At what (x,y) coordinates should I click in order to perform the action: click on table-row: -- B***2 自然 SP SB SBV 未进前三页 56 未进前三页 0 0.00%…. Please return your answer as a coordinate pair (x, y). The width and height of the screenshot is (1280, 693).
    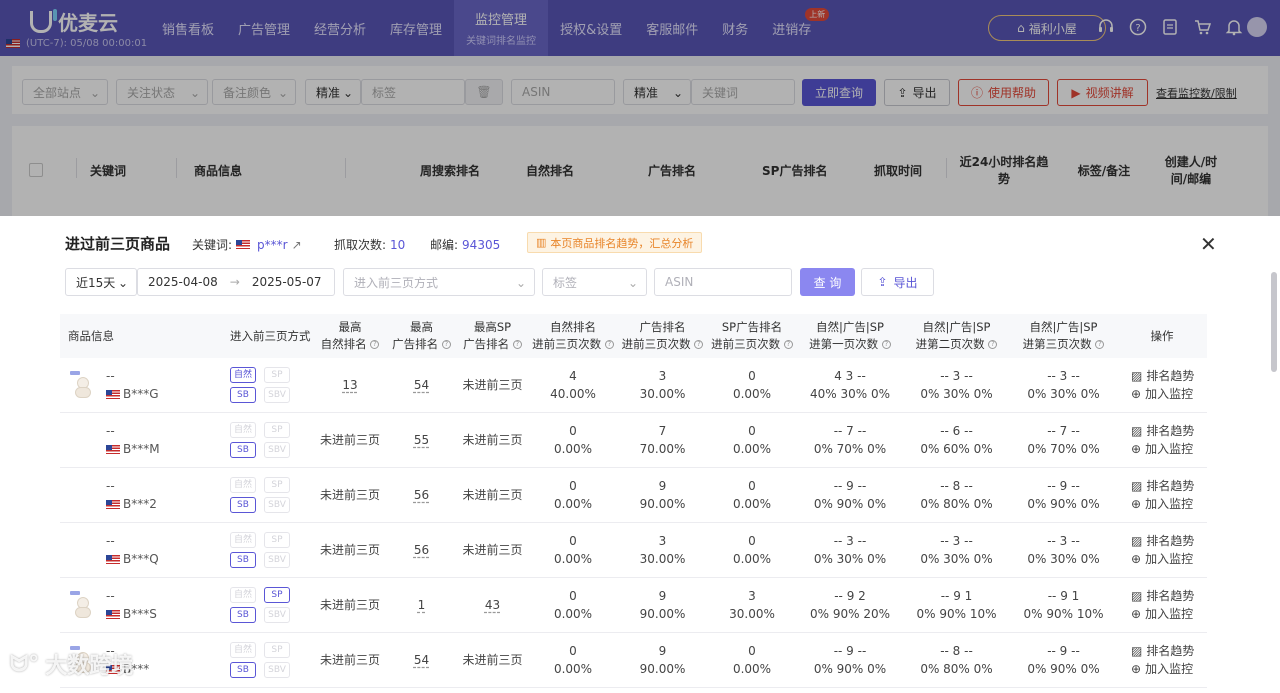
    Looking at the image, I should click on (633, 495).